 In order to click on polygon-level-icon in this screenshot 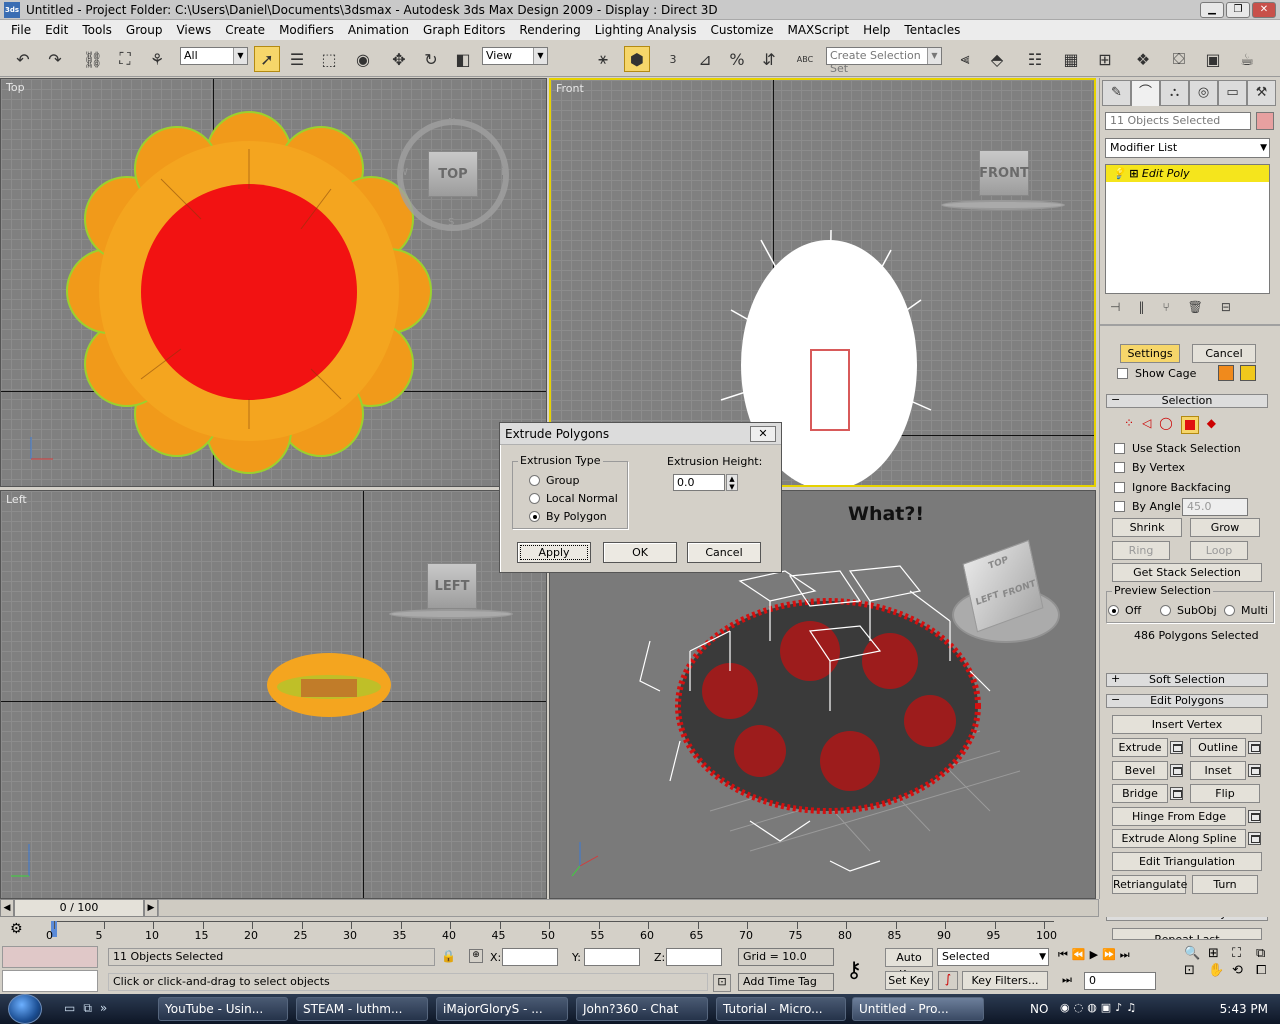, I will do `click(1189, 425)`.